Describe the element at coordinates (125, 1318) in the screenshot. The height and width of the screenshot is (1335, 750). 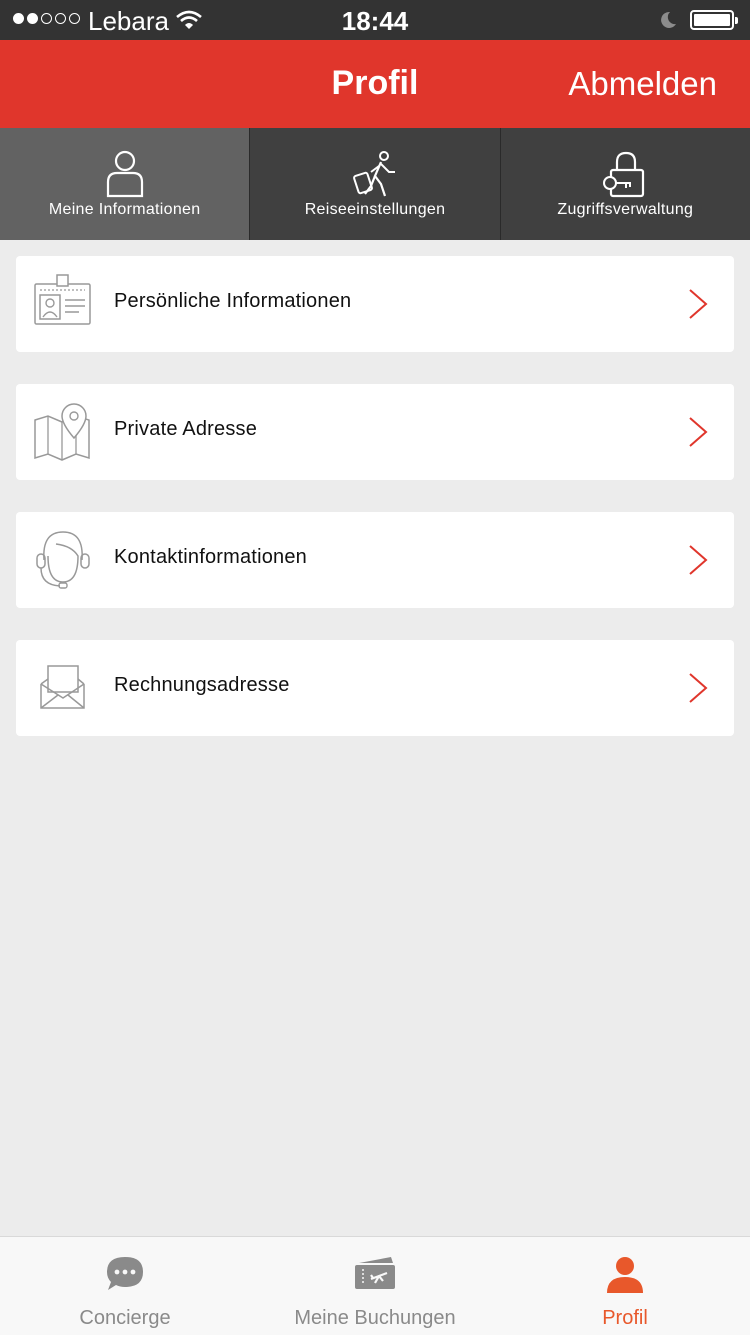
I see `bottom-tab-label: Concierge` at that location.